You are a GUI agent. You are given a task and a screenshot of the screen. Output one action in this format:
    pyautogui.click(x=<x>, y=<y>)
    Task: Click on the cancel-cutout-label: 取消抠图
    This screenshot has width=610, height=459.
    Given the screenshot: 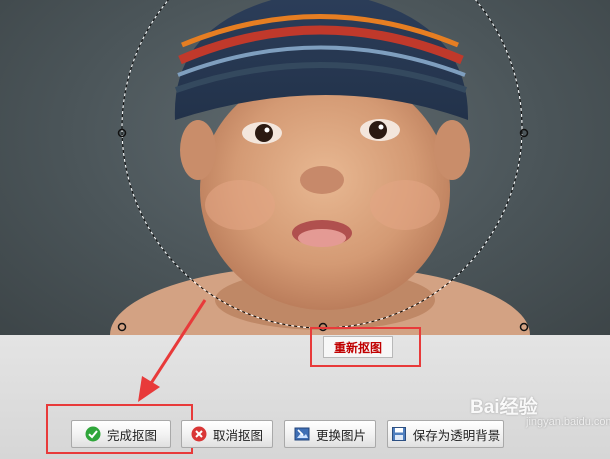 What is the action you would take?
    pyautogui.click(x=237, y=435)
    